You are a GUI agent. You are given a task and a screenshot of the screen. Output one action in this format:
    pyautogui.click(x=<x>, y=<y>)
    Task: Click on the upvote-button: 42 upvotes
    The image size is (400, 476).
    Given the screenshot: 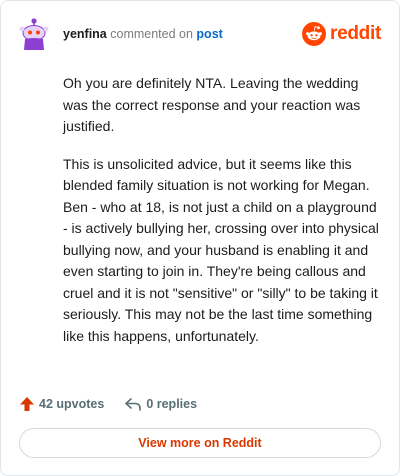 What is the action you would take?
    pyautogui.click(x=61, y=404)
    